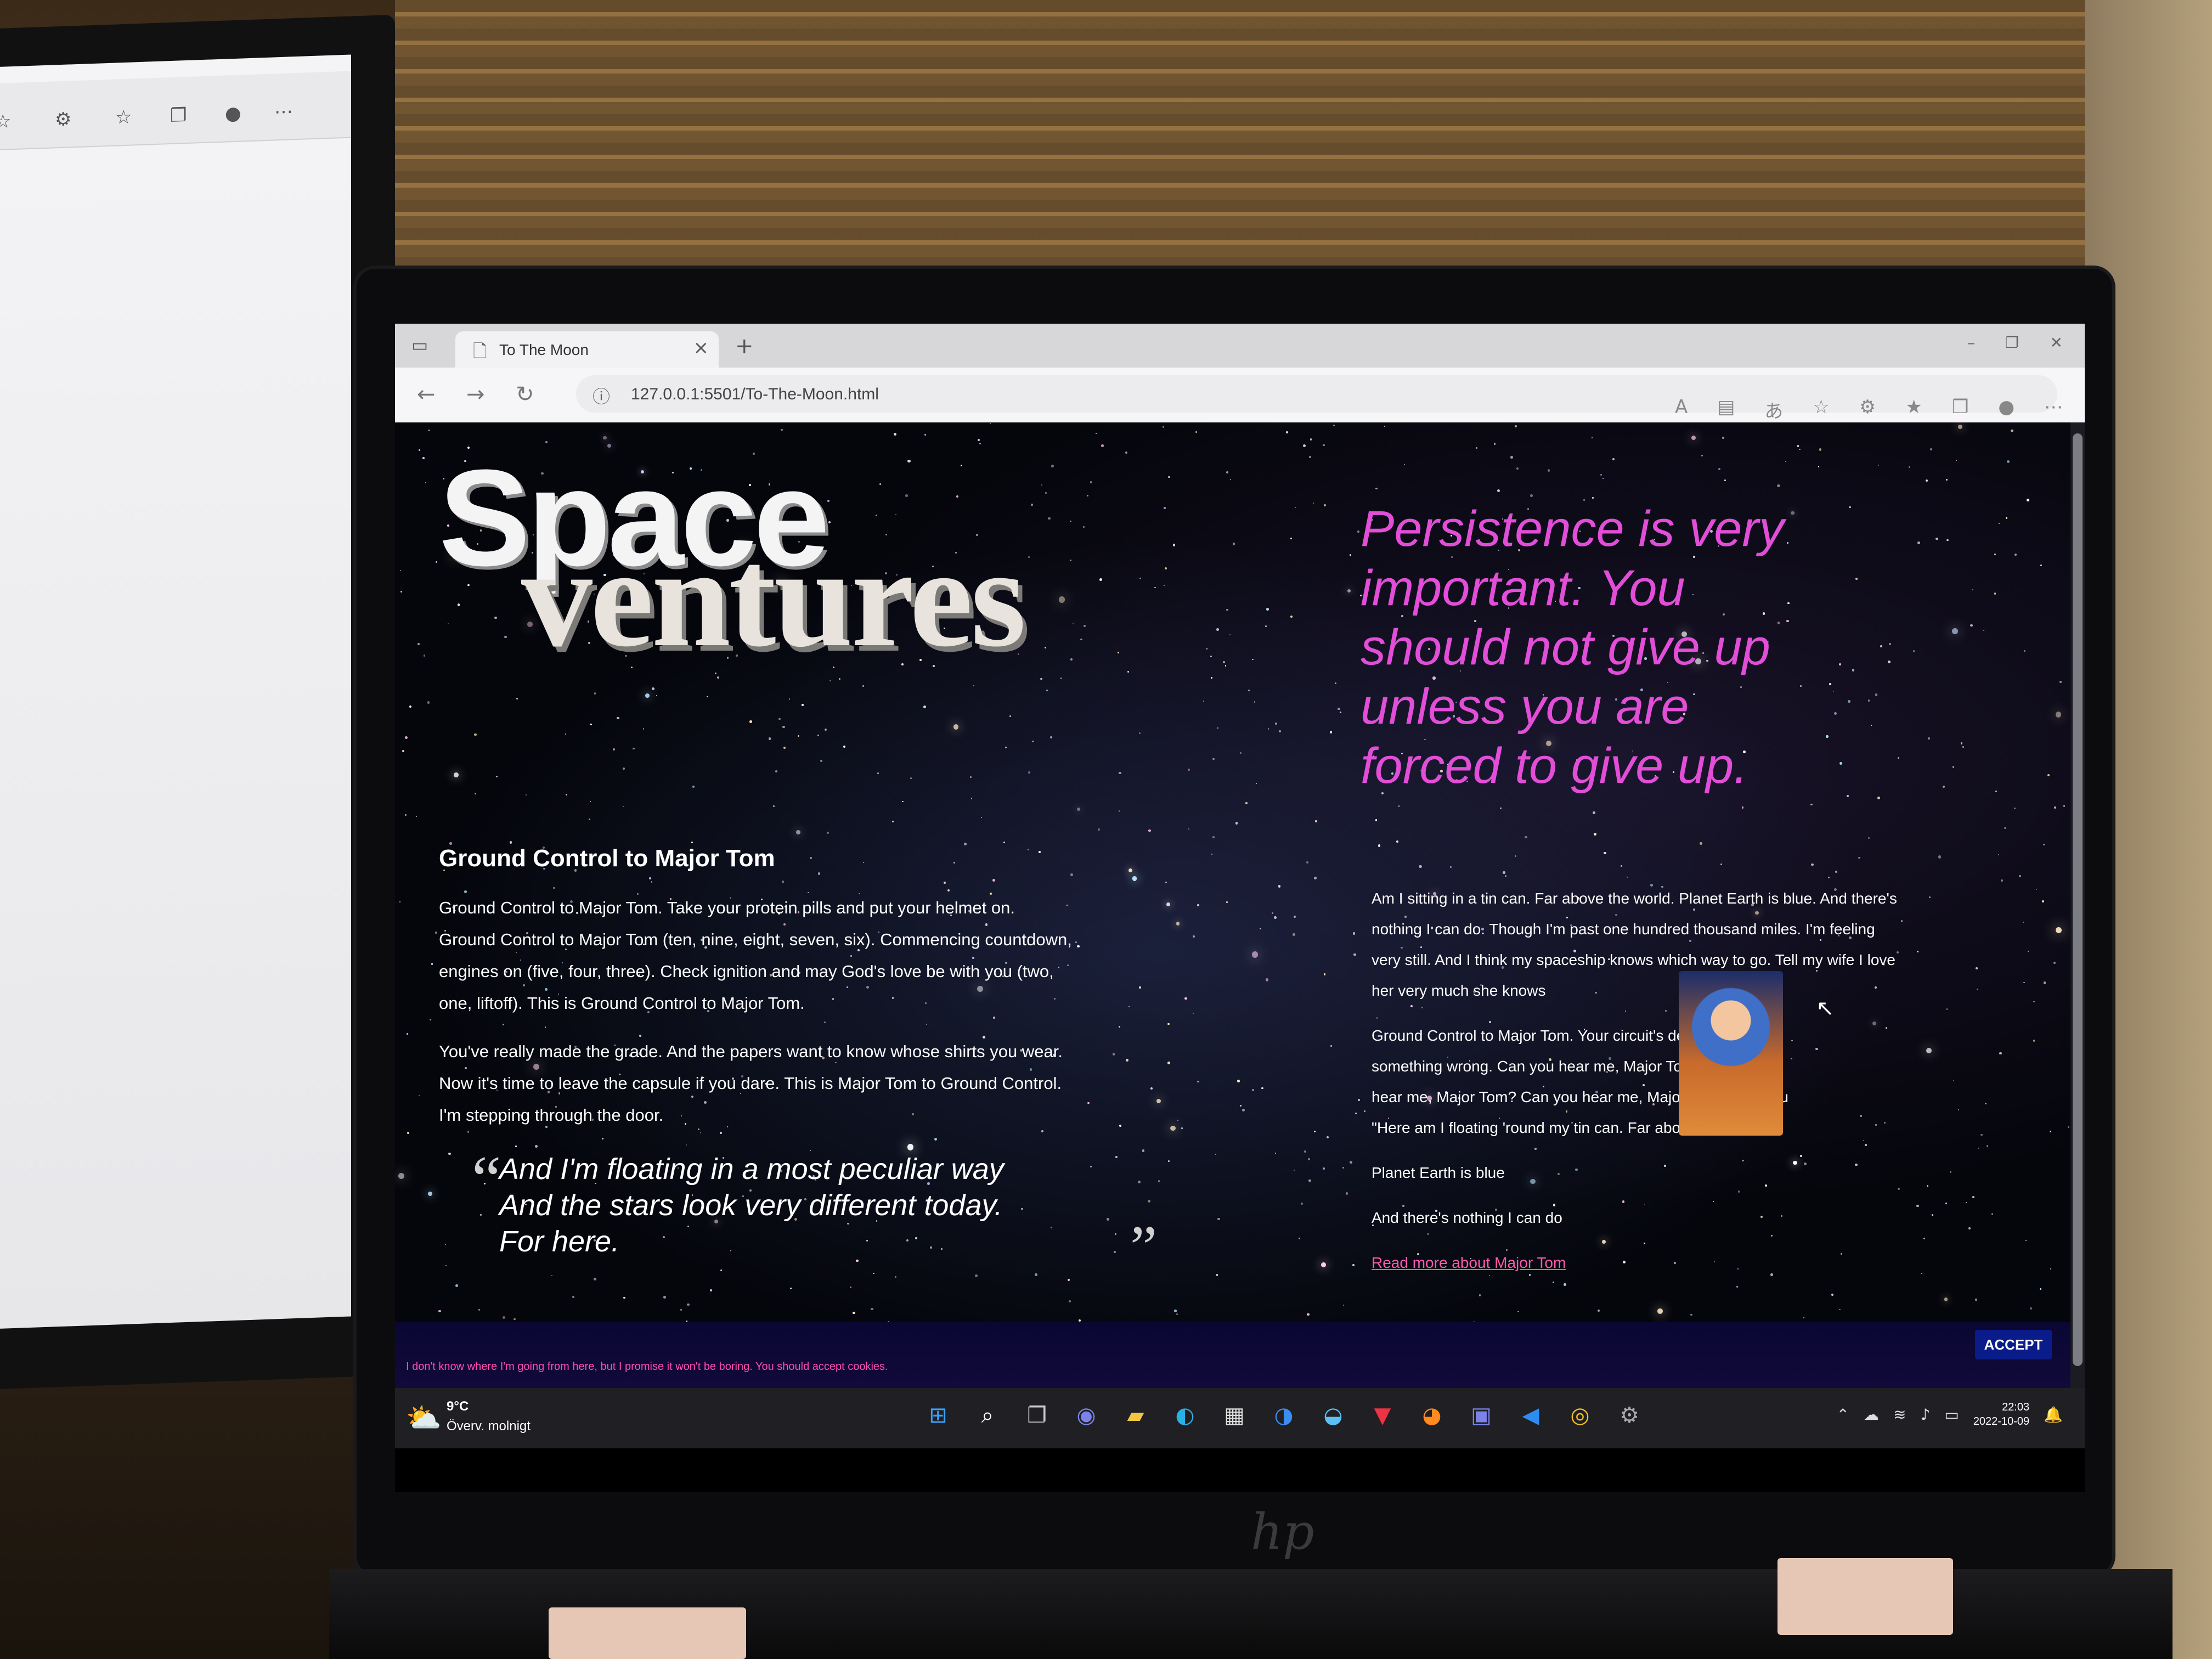  What do you see at coordinates (419, 345) in the screenshot?
I see `sidebar-toggle-icon: ▭` at bounding box center [419, 345].